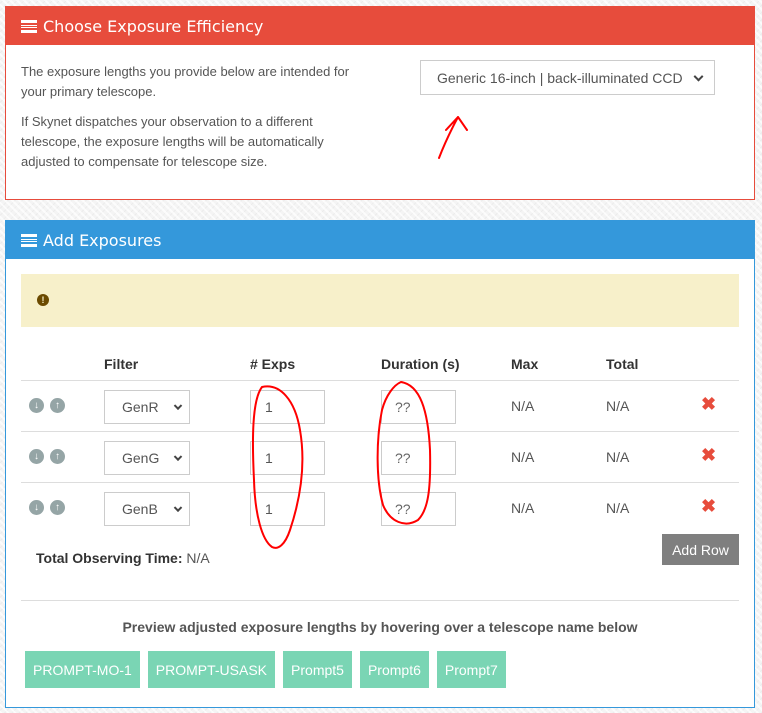  What do you see at coordinates (82, 669) in the screenshot?
I see `telescope-button: PROMPT-MO-1` at bounding box center [82, 669].